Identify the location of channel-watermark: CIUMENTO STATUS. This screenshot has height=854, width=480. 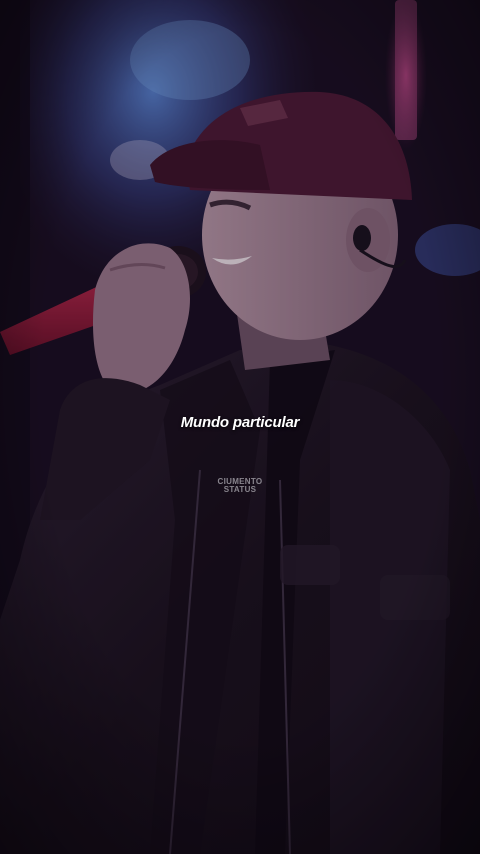
(240, 486).